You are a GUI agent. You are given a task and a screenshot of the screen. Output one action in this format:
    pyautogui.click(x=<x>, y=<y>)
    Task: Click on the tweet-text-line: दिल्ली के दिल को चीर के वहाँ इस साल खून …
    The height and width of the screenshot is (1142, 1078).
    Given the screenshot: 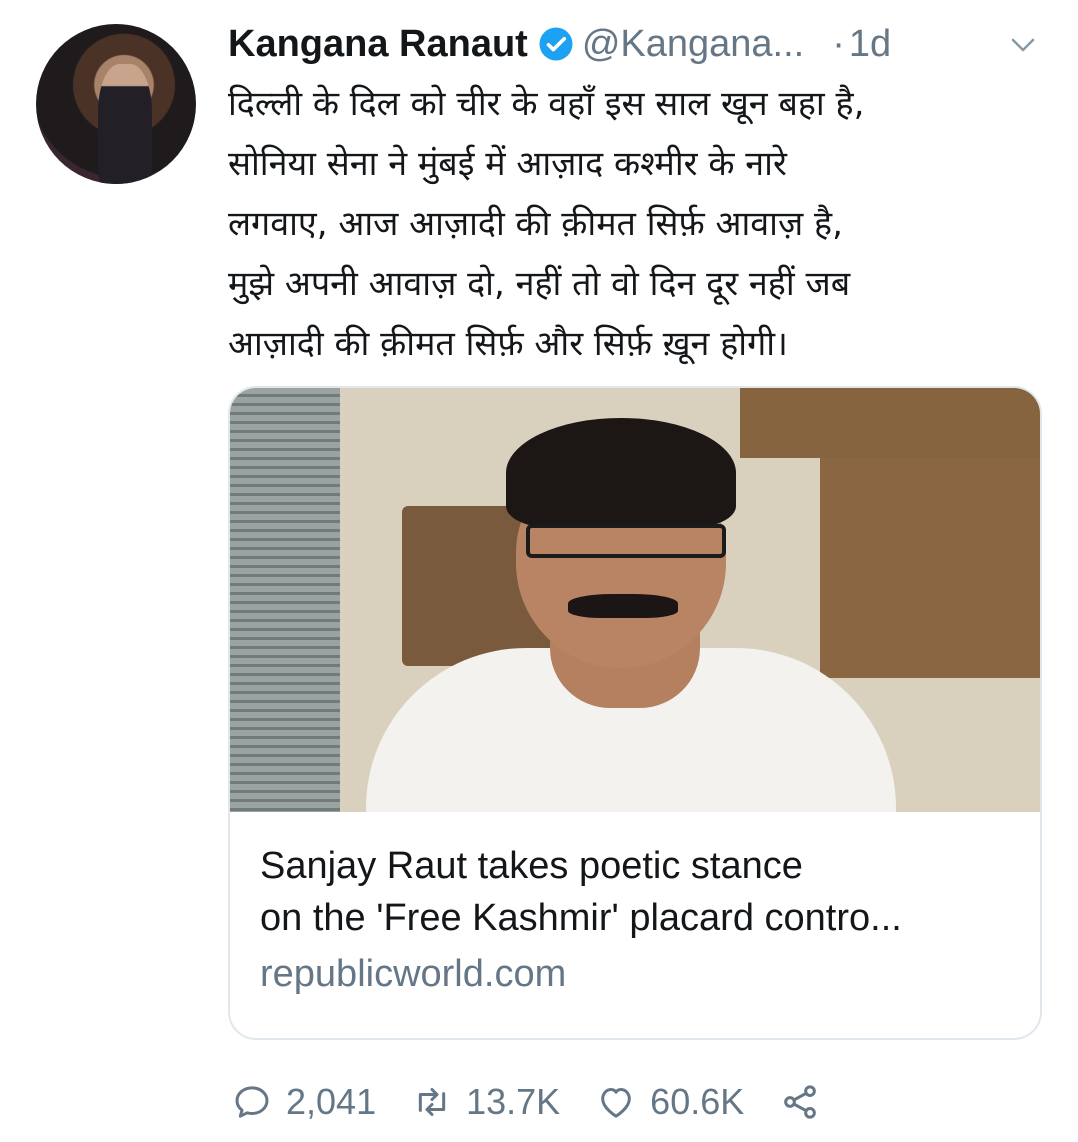 What is the action you would take?
    pyautogui.click(x=546, y=104)
    